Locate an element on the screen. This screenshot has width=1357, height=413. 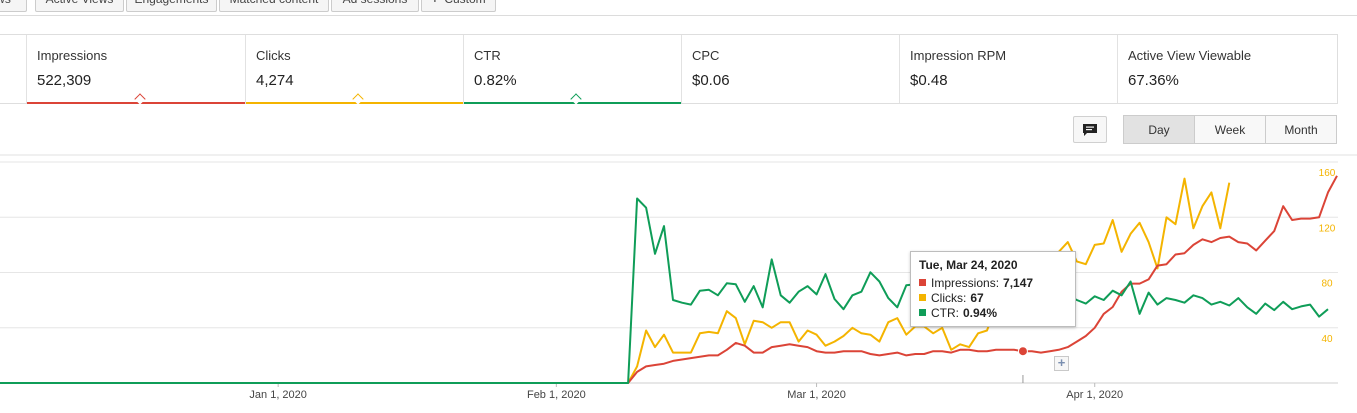
metric-label: Impressions is located at coordinates (72, 55).